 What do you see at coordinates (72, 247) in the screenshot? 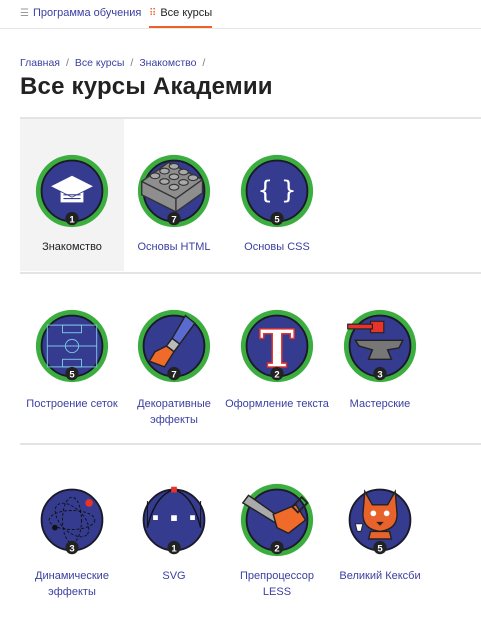
I see `course-title: Знакомство` at bounding box center [72, 247].